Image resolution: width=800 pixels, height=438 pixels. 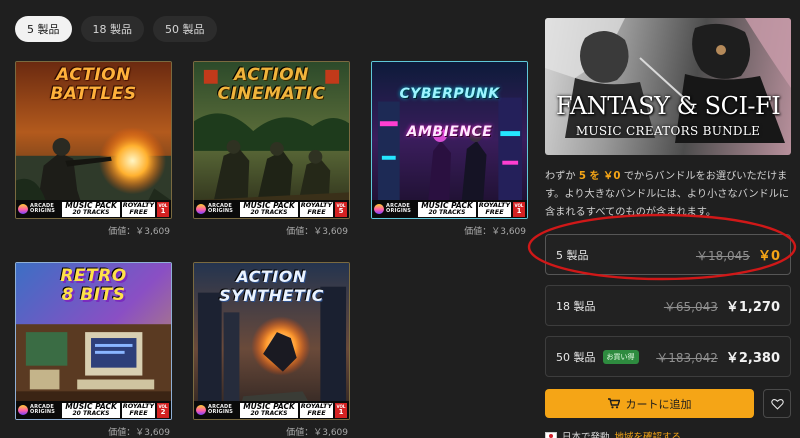 I want to click on tier-sale-price: ￥0, so click(x=768, y=256).